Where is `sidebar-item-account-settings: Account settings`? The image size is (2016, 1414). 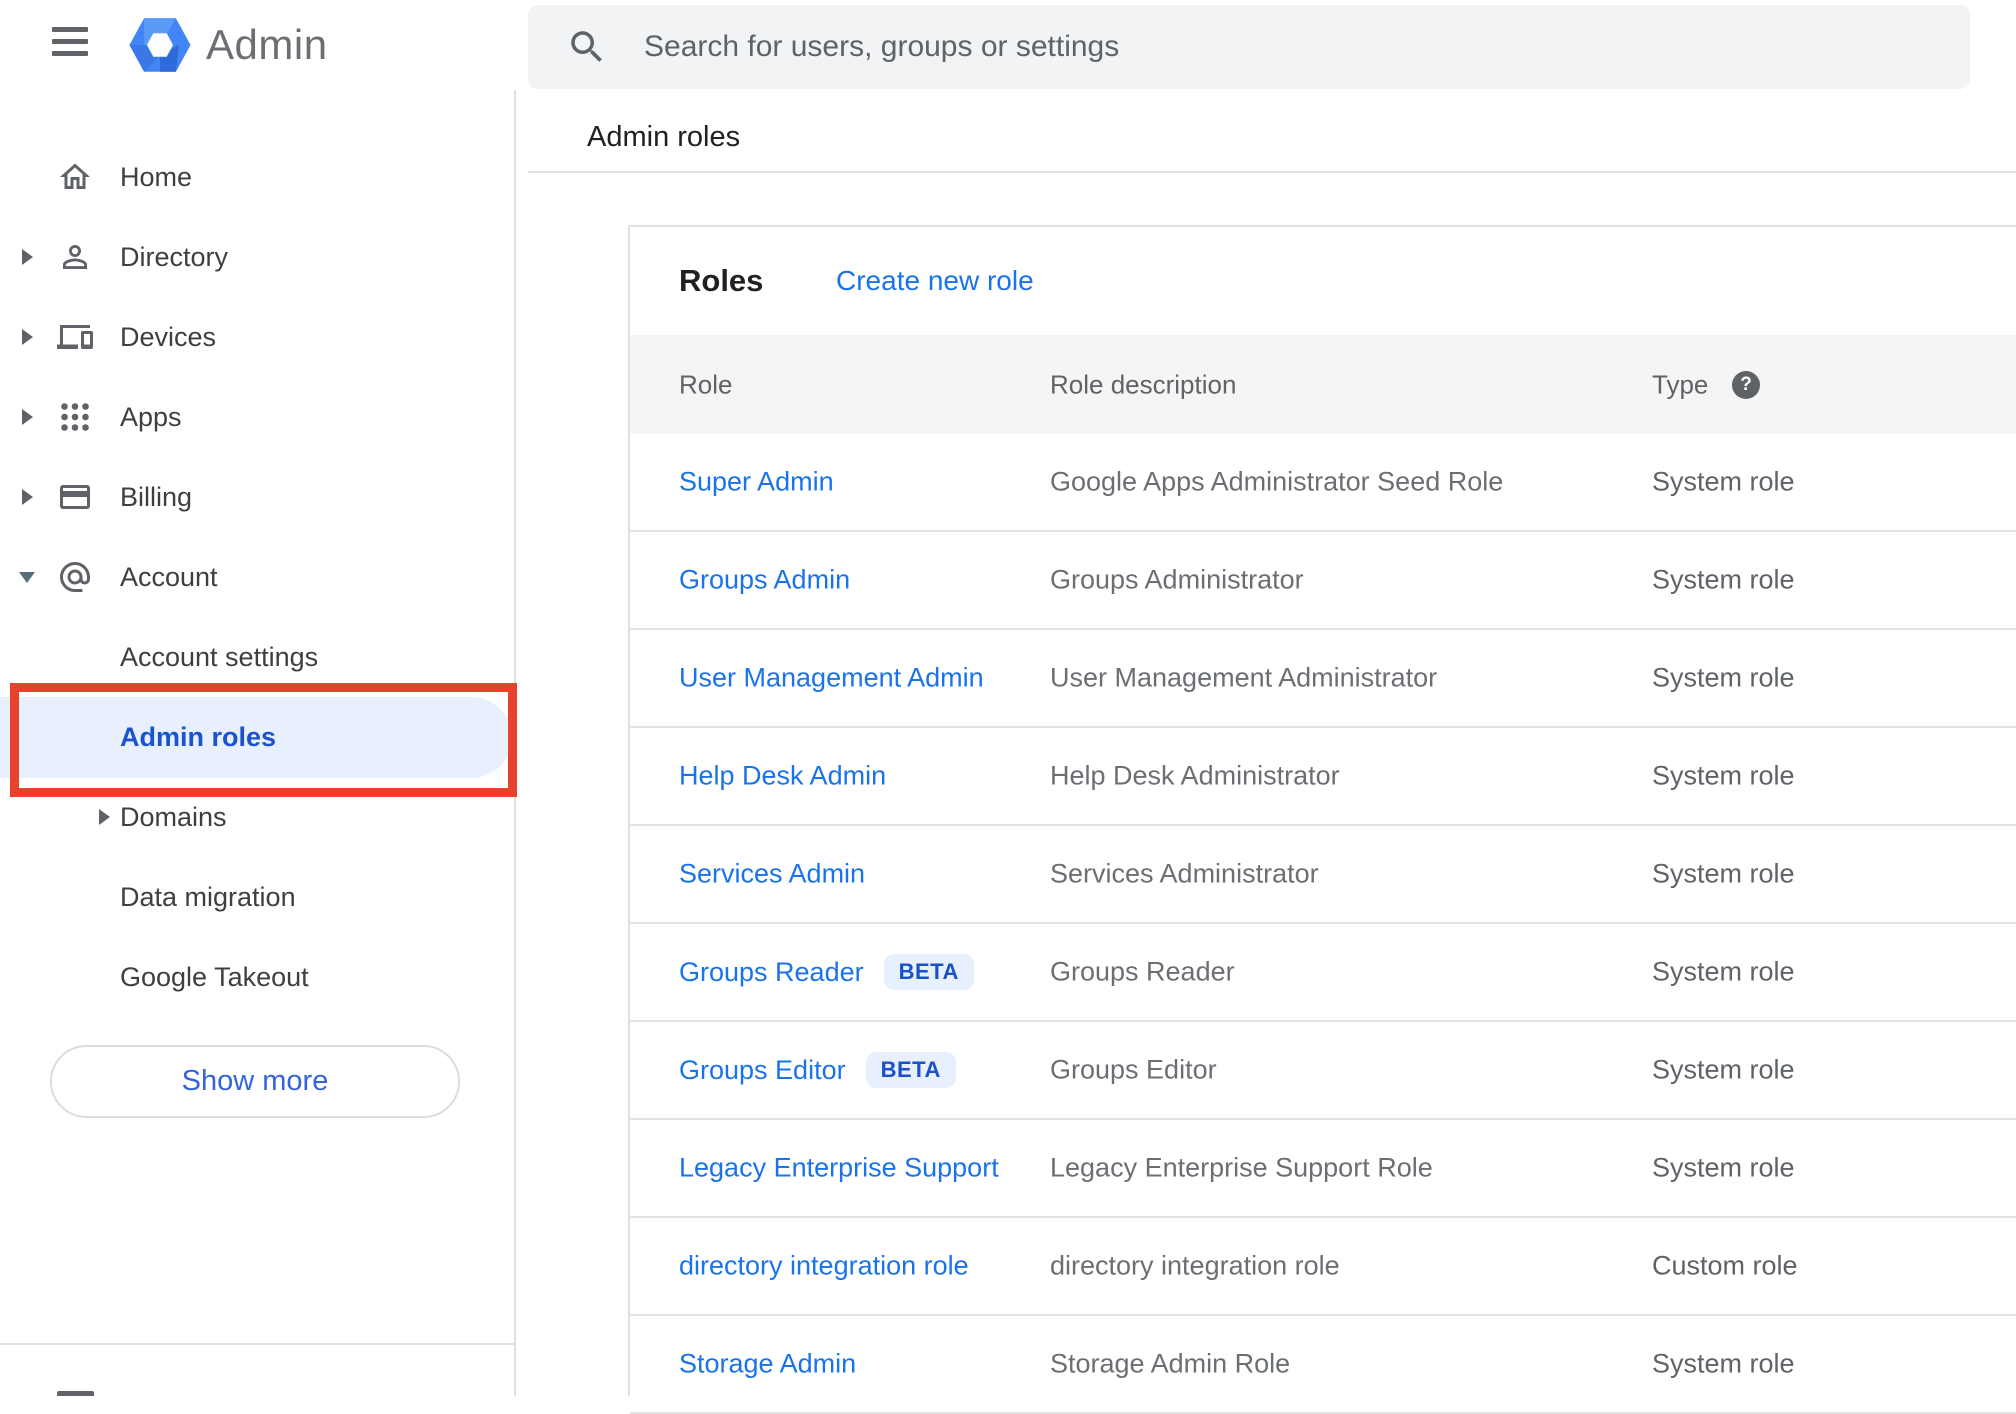
sidebar-item-account-settings: Account settings is located at coordinates (257, 657).